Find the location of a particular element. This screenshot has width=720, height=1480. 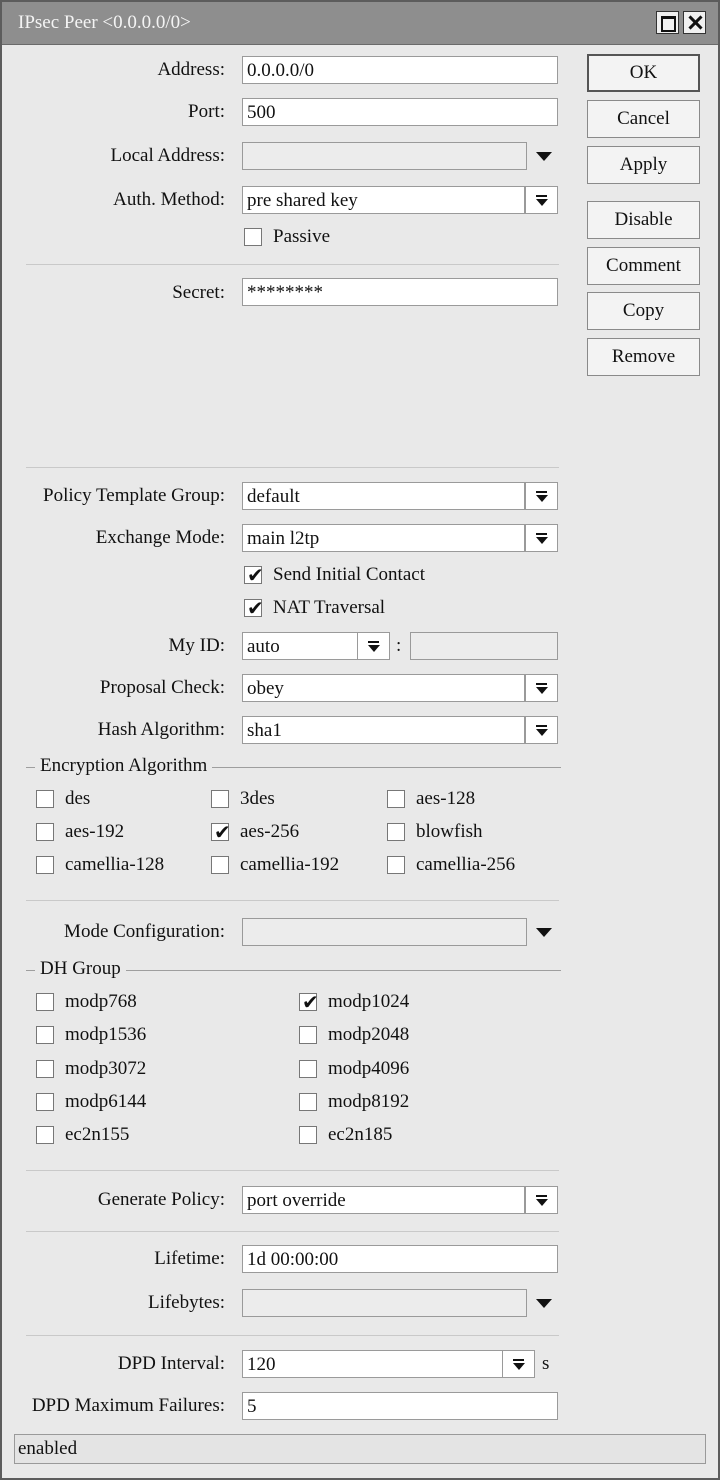

exchange-mode-label: Exchange Mode: is located at coordinates (160, 537).